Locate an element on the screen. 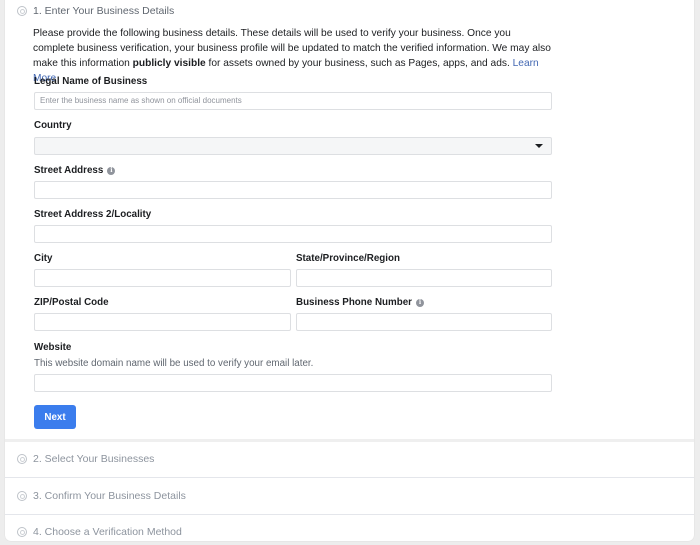 This screenshot has height=545, width=700. street-address-label: Street Address i is located at coordinates (75, 170).